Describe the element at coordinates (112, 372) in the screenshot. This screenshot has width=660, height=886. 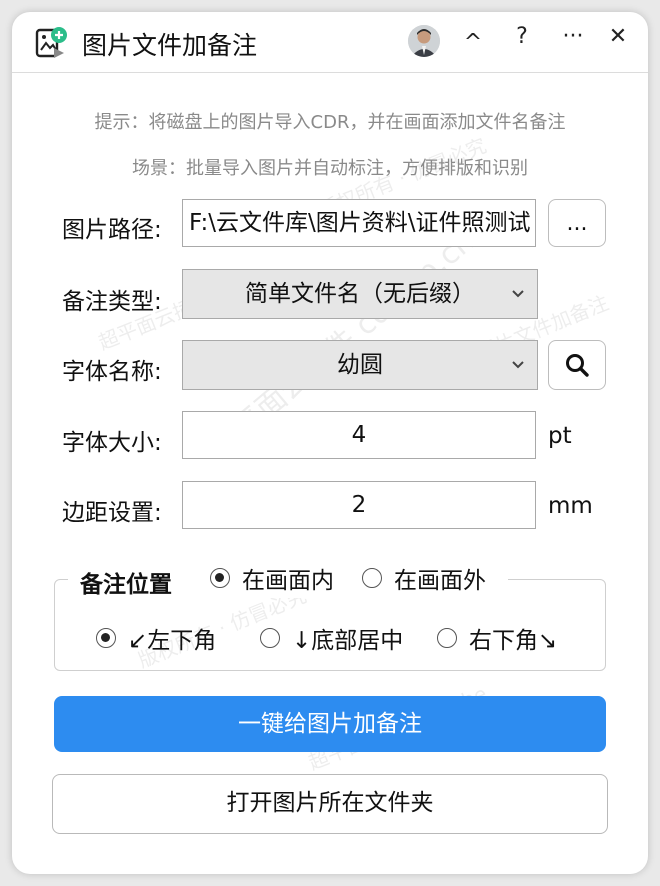
I see `font-name-label: 字体名称:` at that location.